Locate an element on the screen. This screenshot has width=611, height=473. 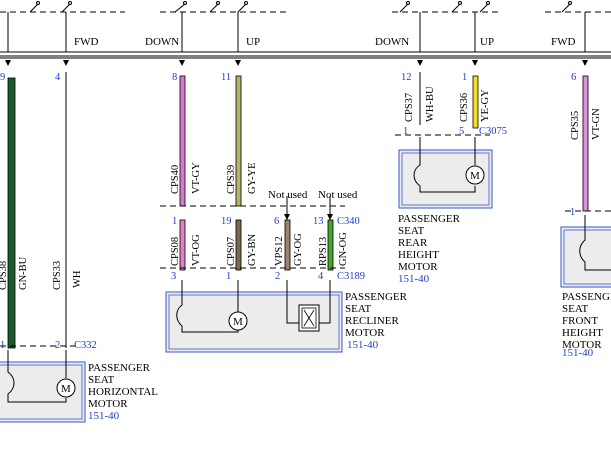
front-height-line4: HEIGHT is located at coordinates (582, 333).